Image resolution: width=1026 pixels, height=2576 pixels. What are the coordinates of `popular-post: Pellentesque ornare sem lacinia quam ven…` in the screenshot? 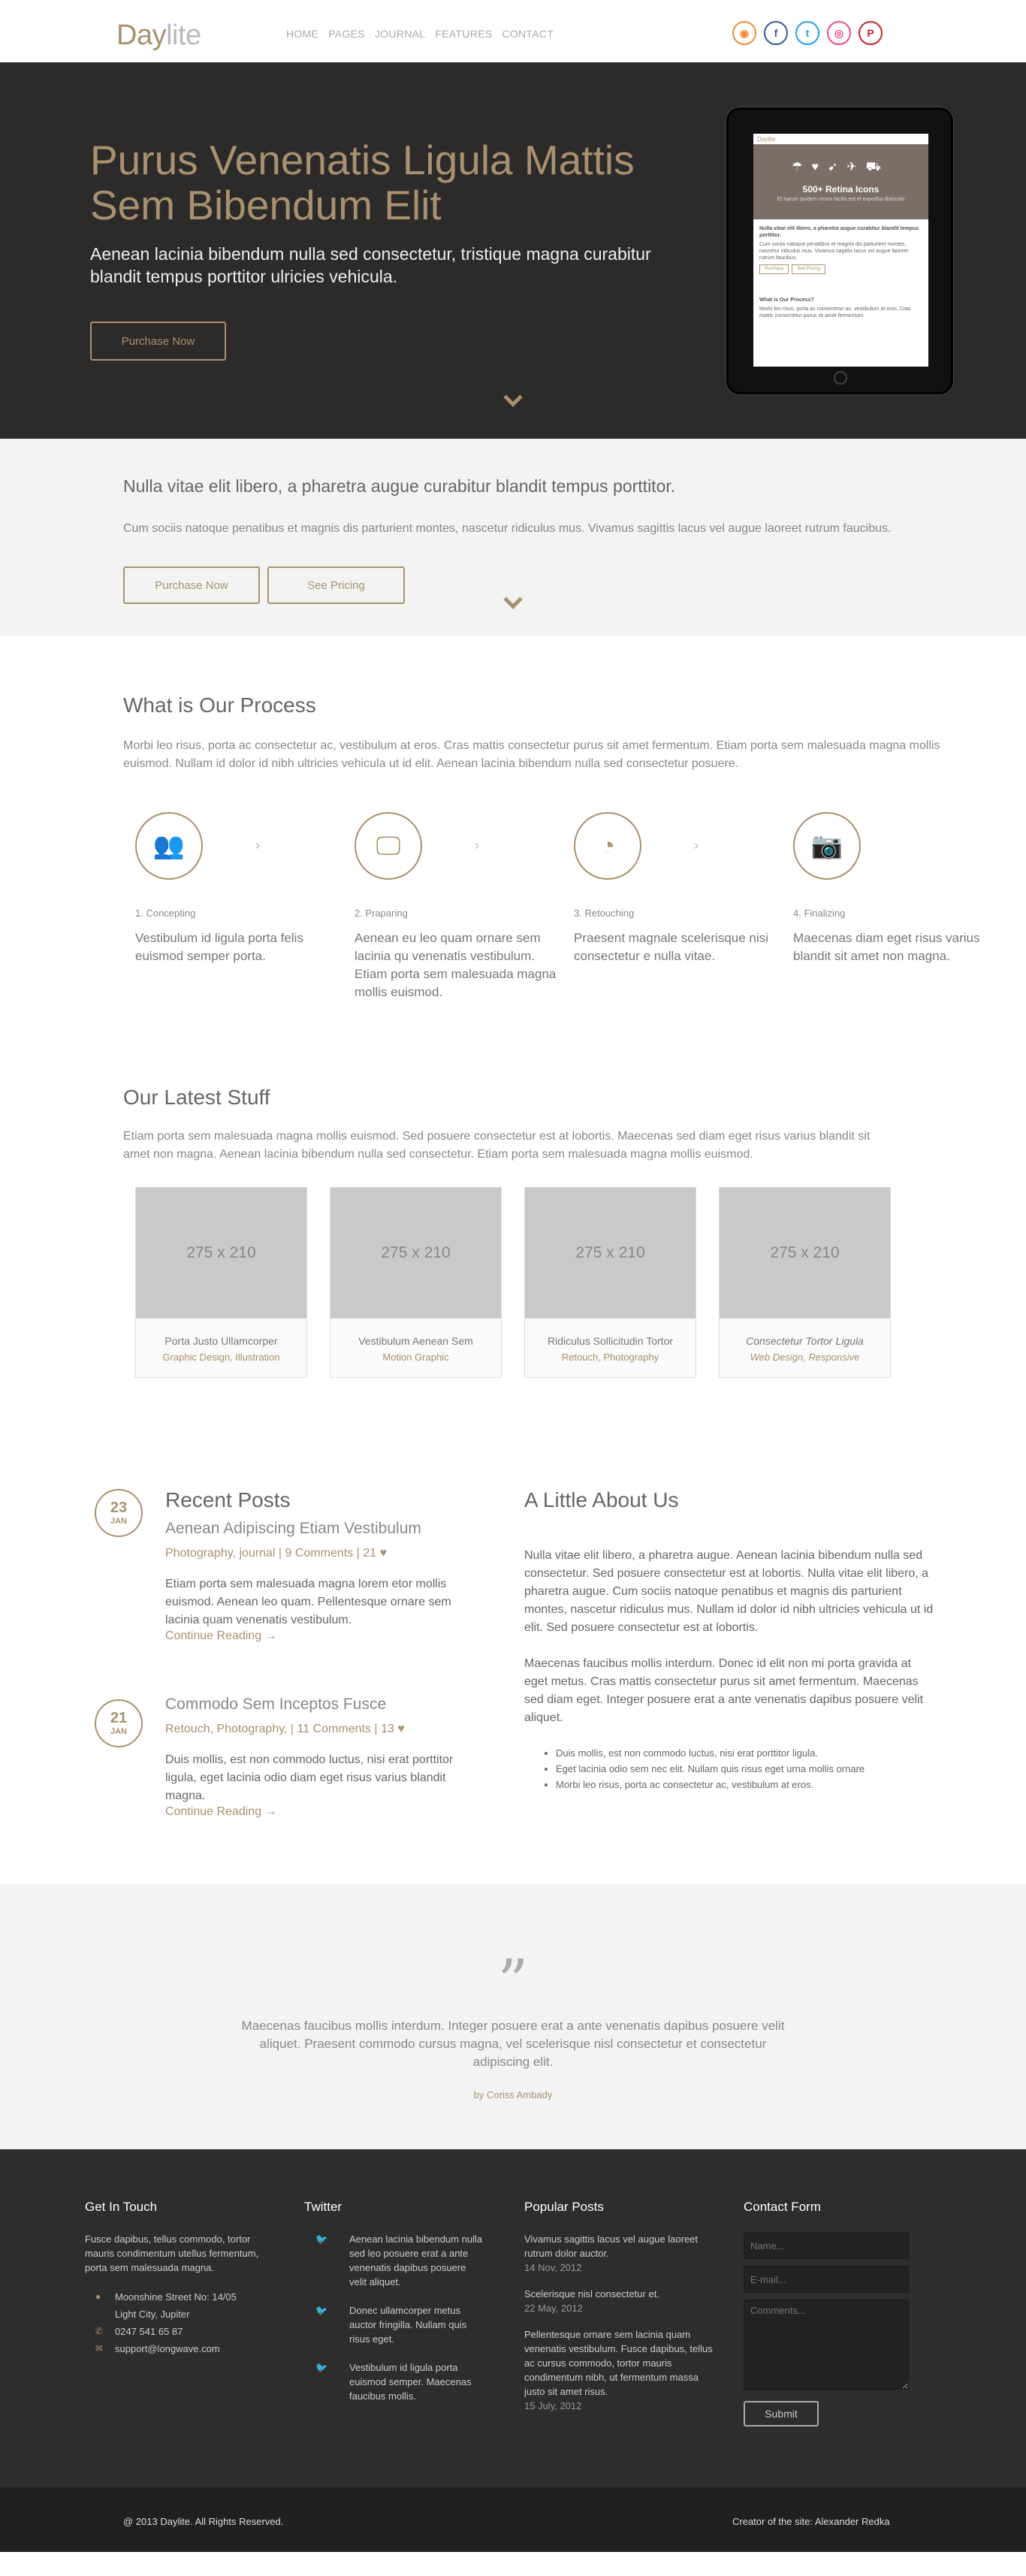 It's located at (622, 2370).